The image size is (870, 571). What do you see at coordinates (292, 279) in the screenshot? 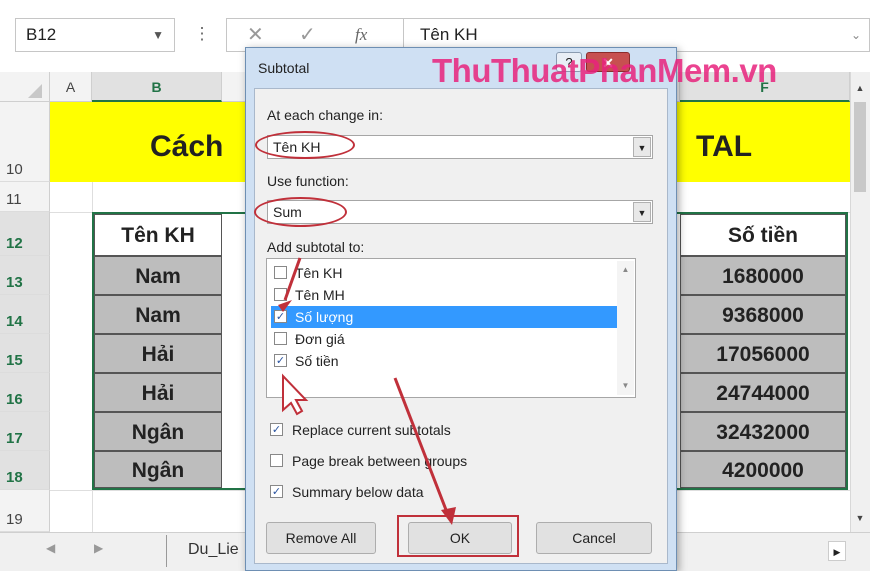
I see `arrow-to-checkbox` at bounding box center [292, 279].